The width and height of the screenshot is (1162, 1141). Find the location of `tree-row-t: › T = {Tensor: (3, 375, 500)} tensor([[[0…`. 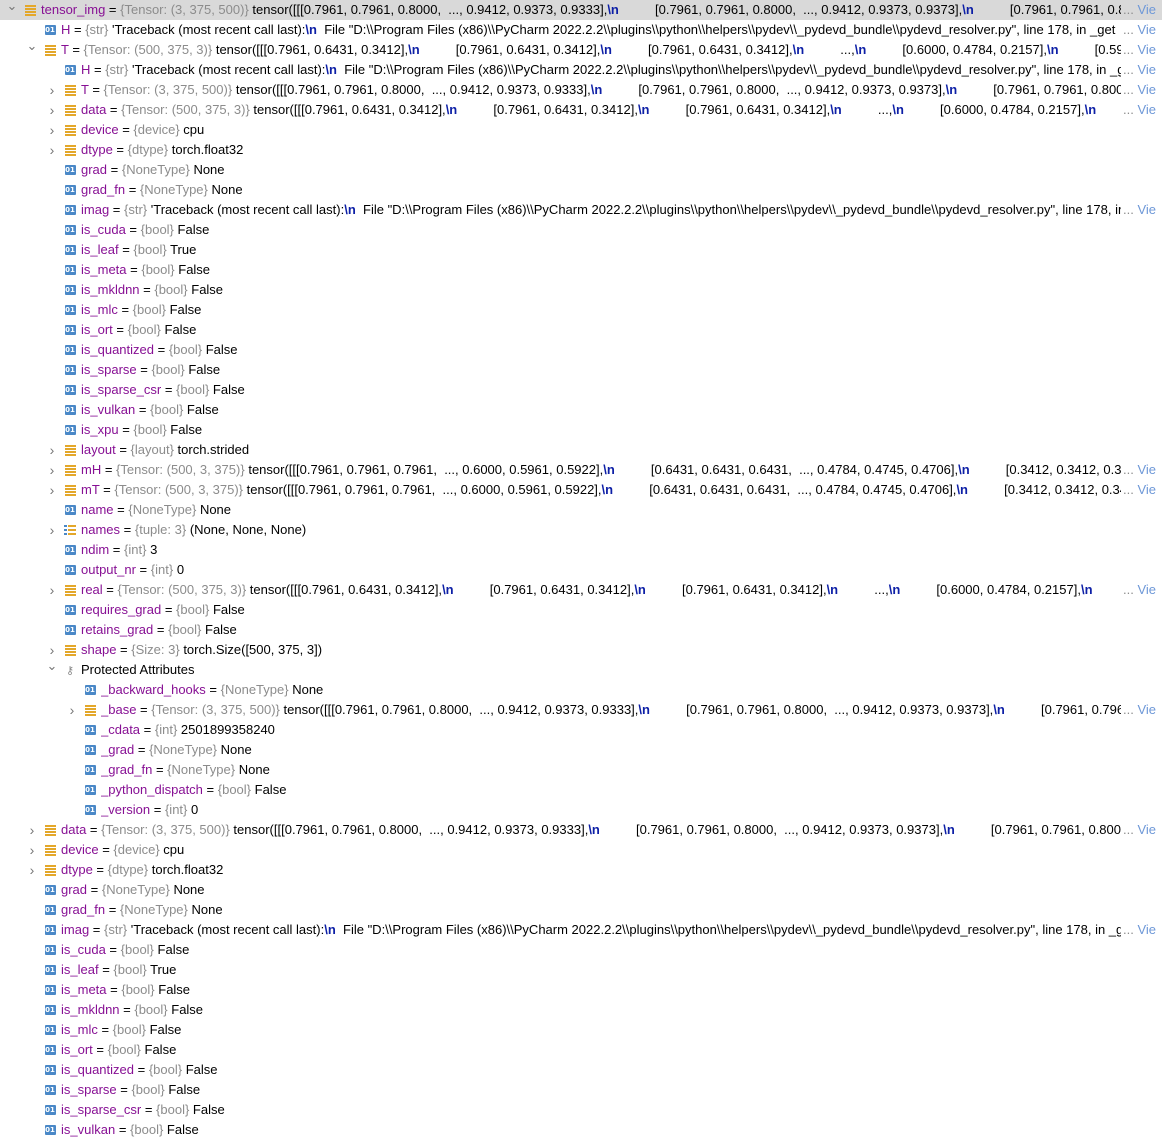

tree-row-t: › T = {Tensor: (3, 375, 500)} tensor([[[0… is located at coordinates (581, 90).